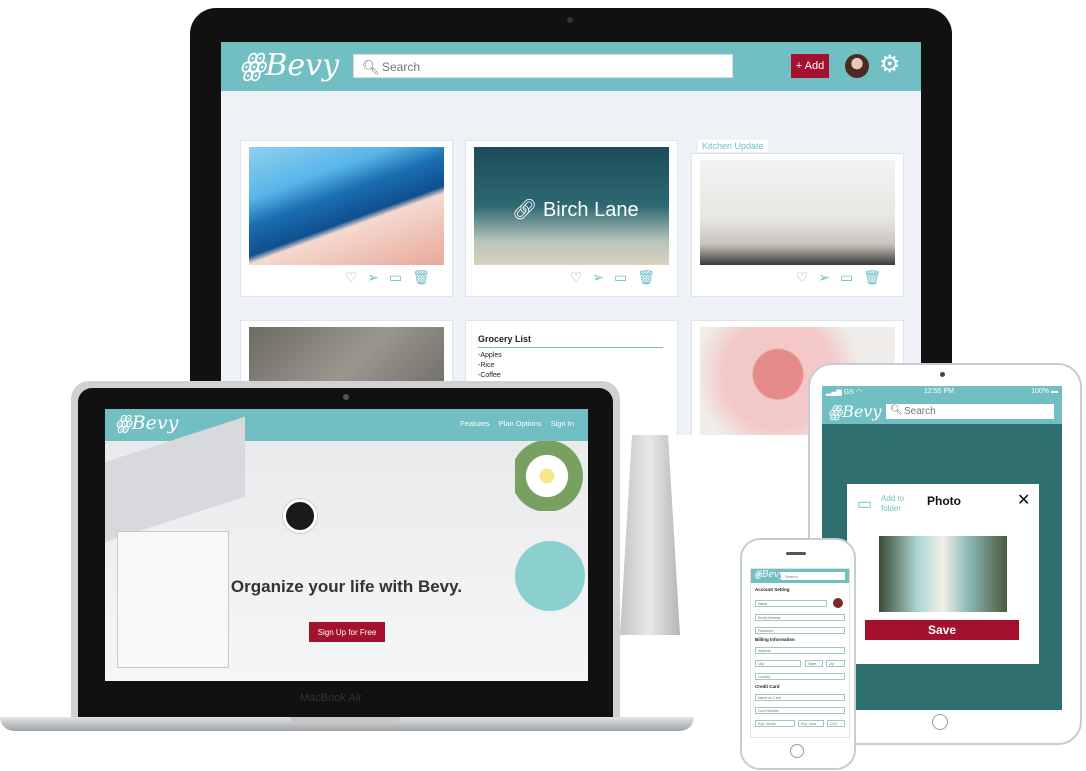 This screenshot has width=1086, height=771. What do you see at coordinates (520, 423) in the screenshot?
I see `nav-plan-options: Plan Options` at bounding box center [520, 423].